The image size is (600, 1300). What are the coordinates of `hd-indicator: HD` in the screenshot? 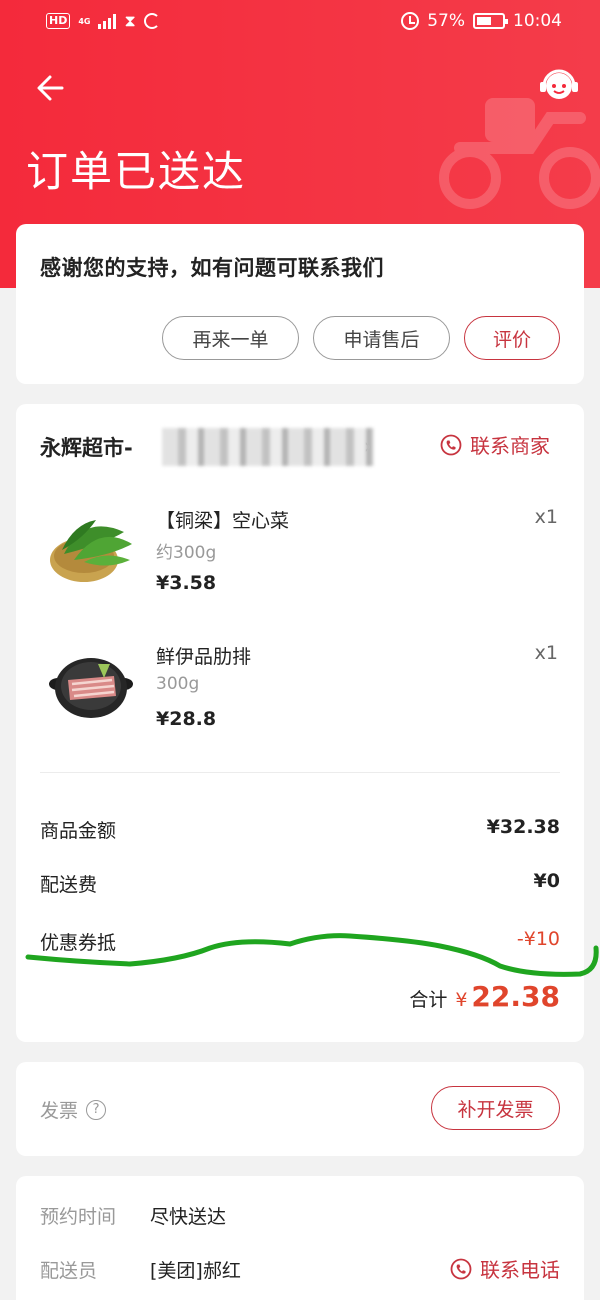 It's located at (58, 21).